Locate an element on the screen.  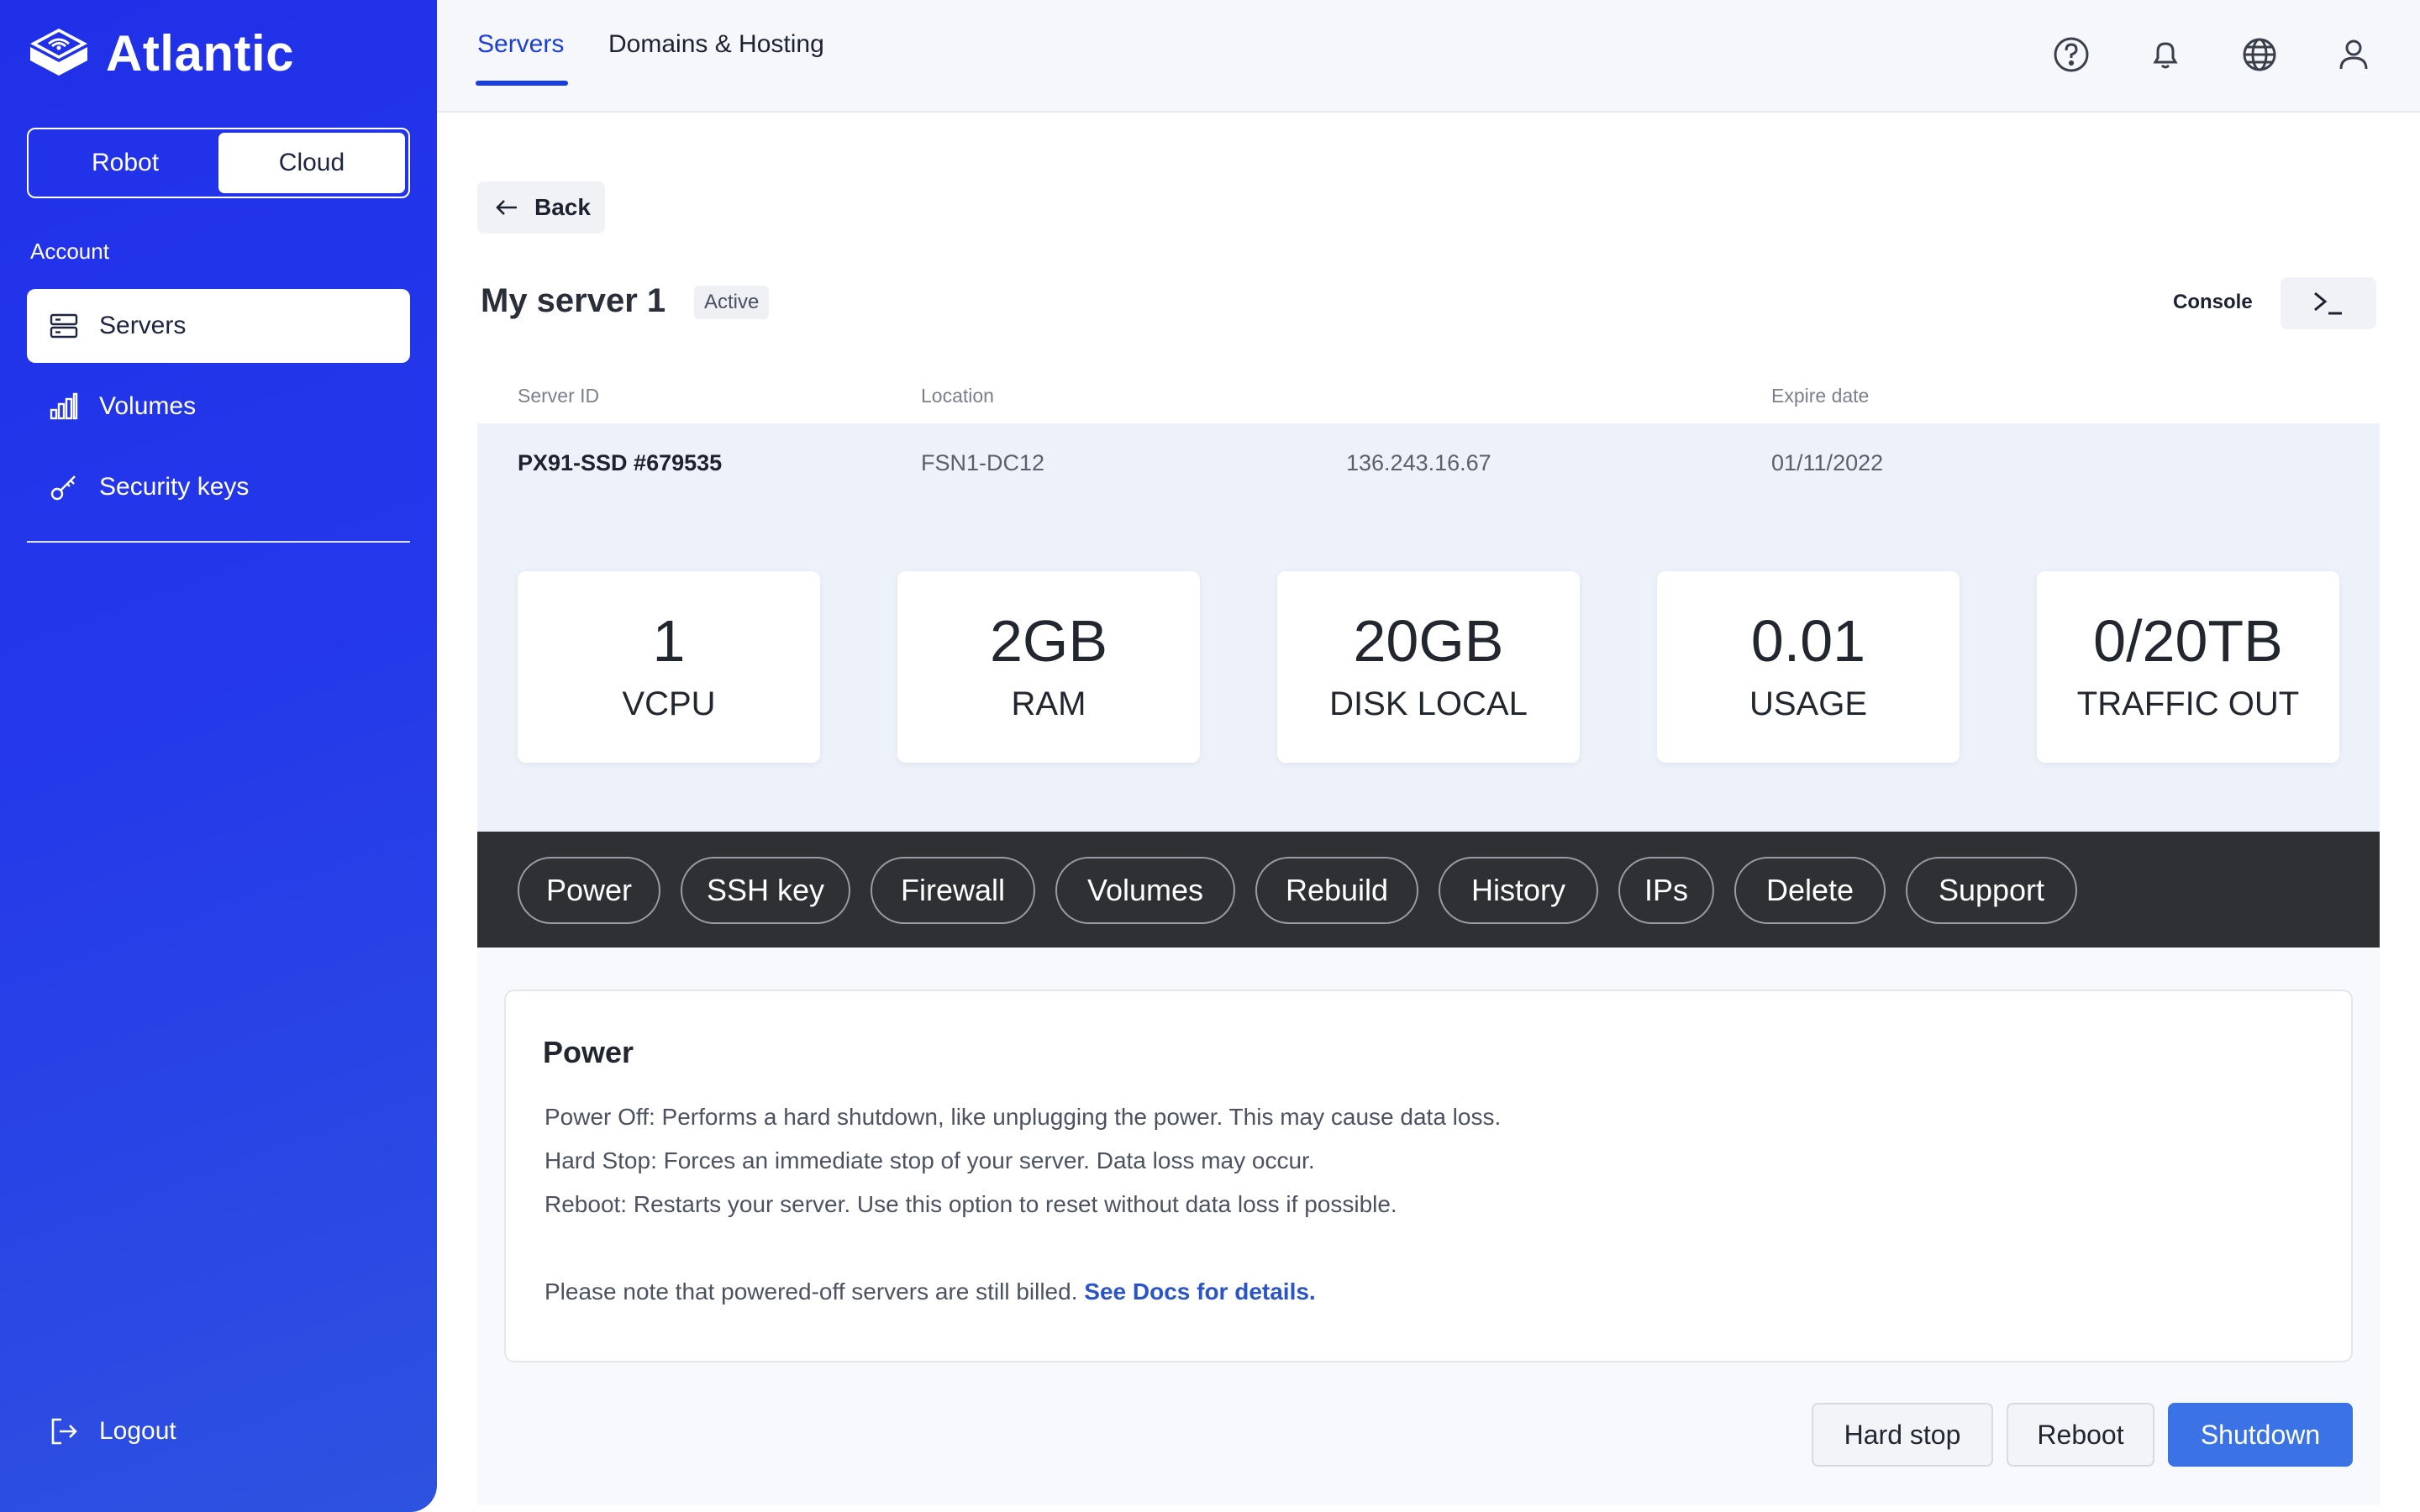
brand-name: Atlantic is located at coordinates (200, 52).